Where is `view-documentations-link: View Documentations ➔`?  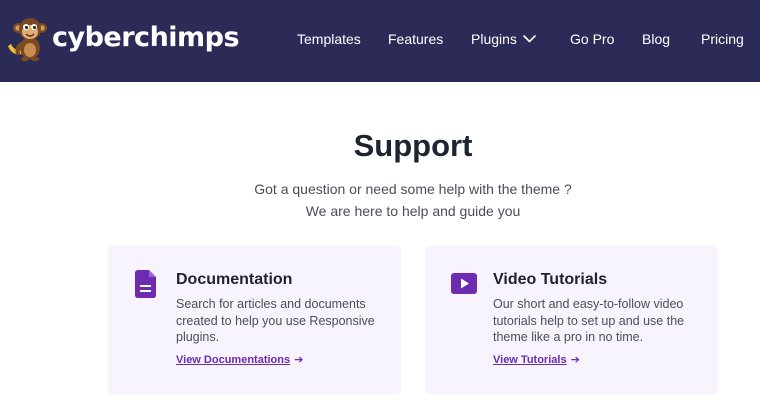 view-documentations-link: View Documentations ➔ is located at coordinates (239, 359).